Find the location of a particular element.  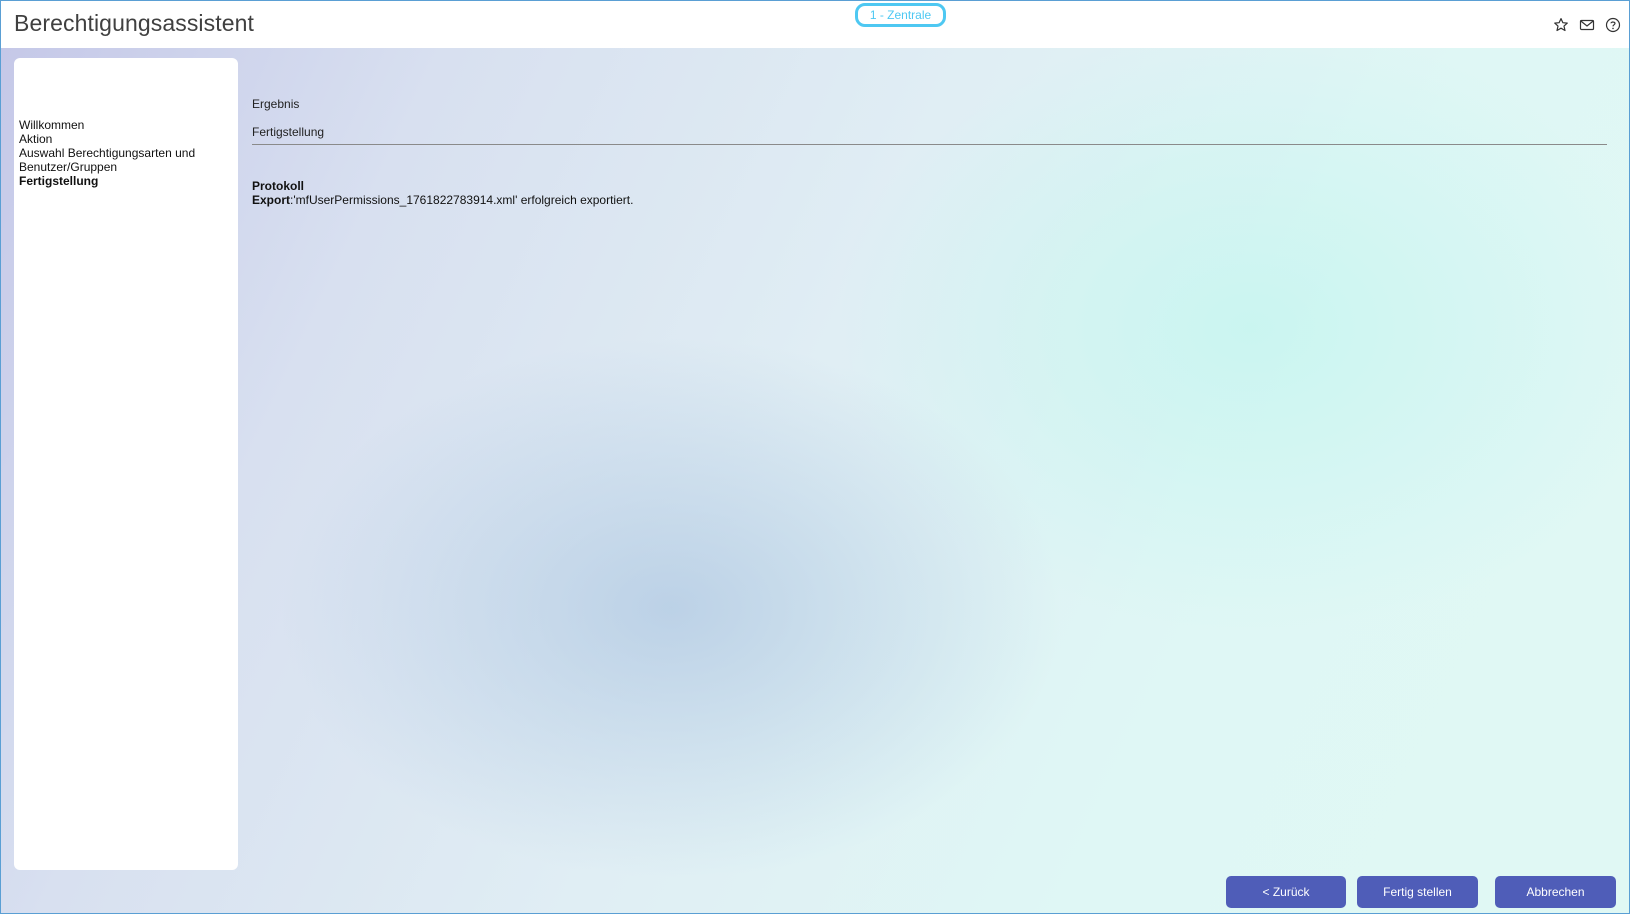

branch-badge: 1 - Zentrale is located at coordinates (900, 15).